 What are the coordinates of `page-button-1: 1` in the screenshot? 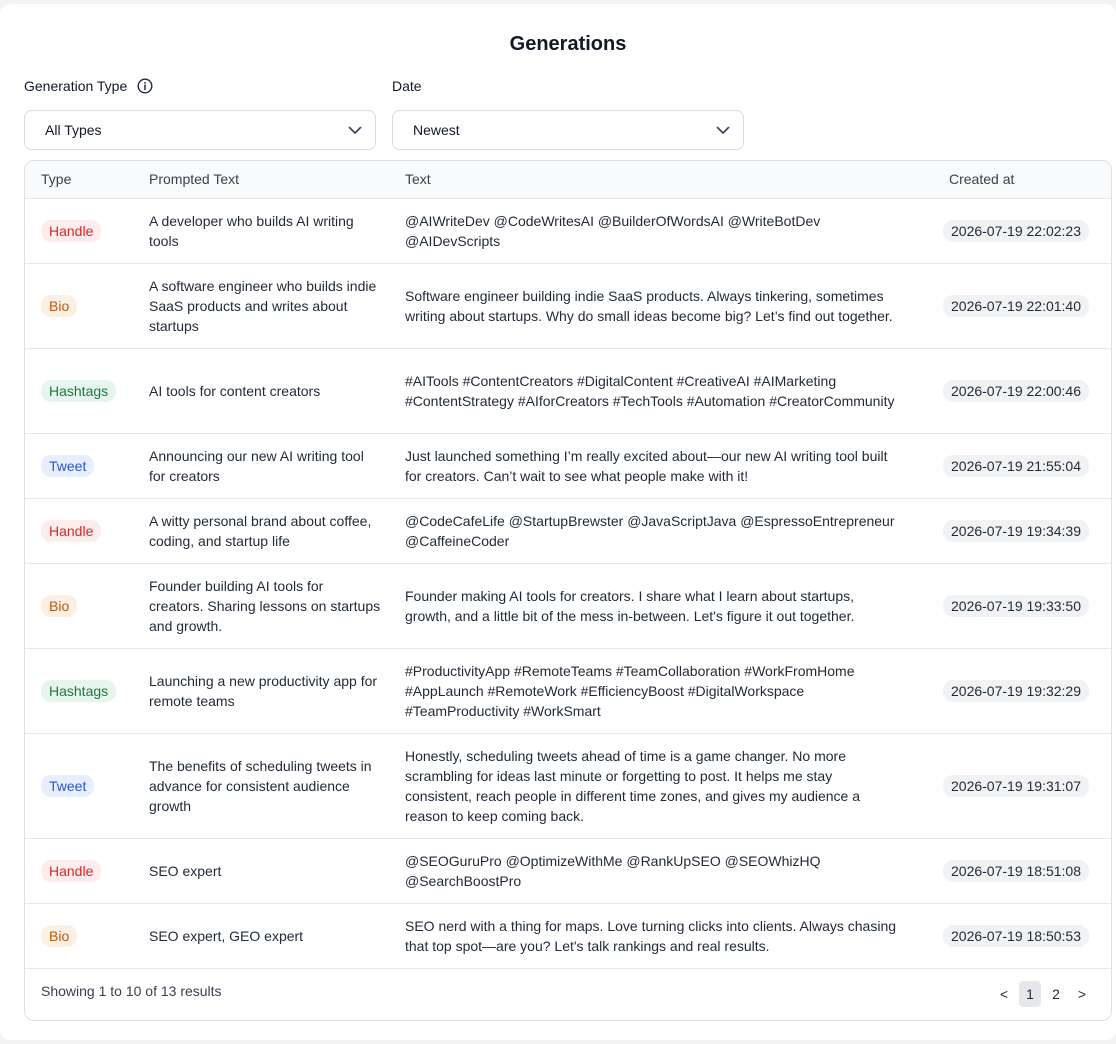 It's located at (1030, 994).